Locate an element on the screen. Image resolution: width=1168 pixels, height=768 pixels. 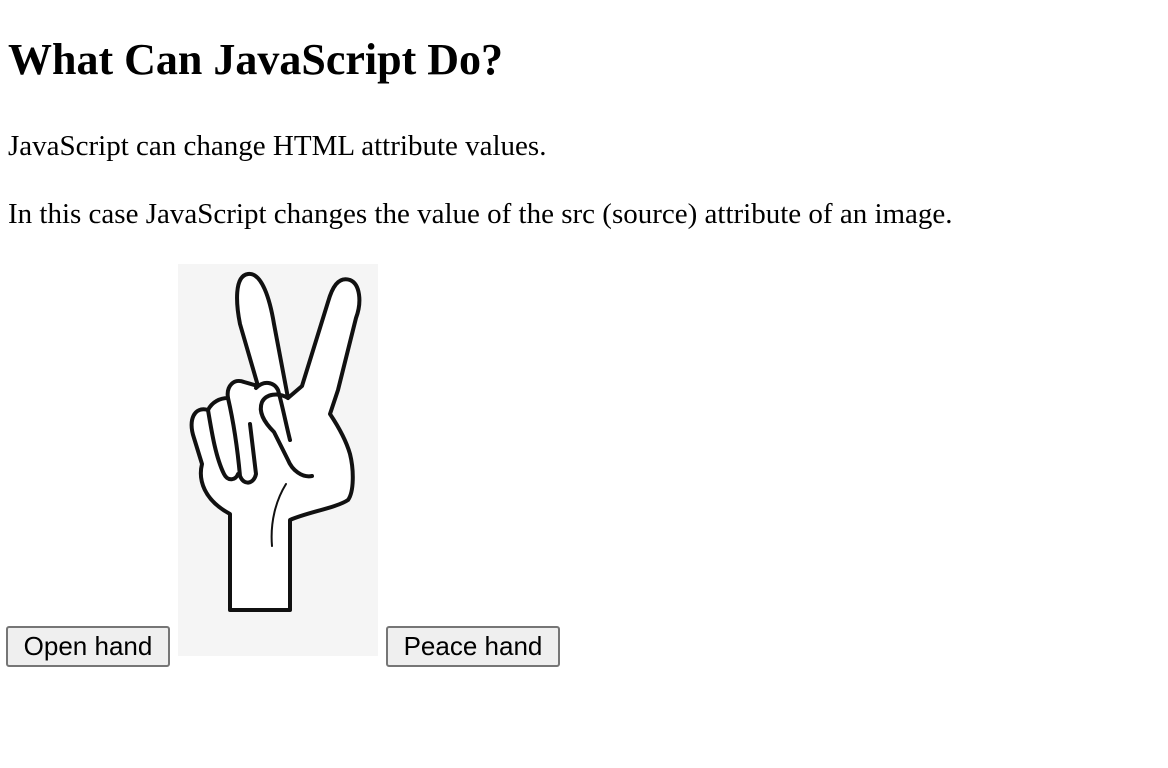
peace-hand-icon is located at coordinates (275, 442).